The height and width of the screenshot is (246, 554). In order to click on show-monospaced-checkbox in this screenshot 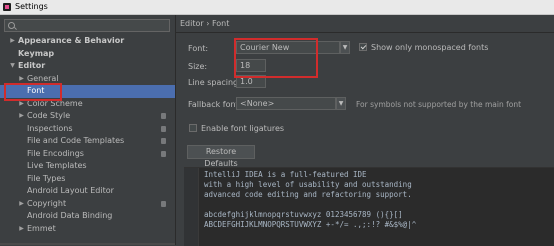, I will do `click(363, 47)`.